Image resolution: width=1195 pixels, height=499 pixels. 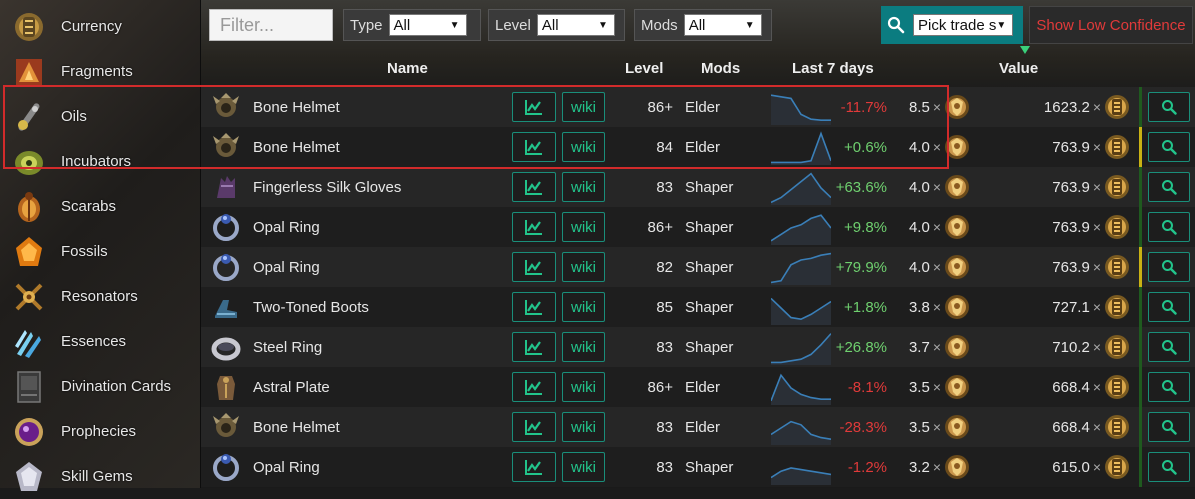 What do you see at coordinates (74, 116) in the screenshot?
I see `sidebar-item-label: Oils` at bounding box center [74, 116].